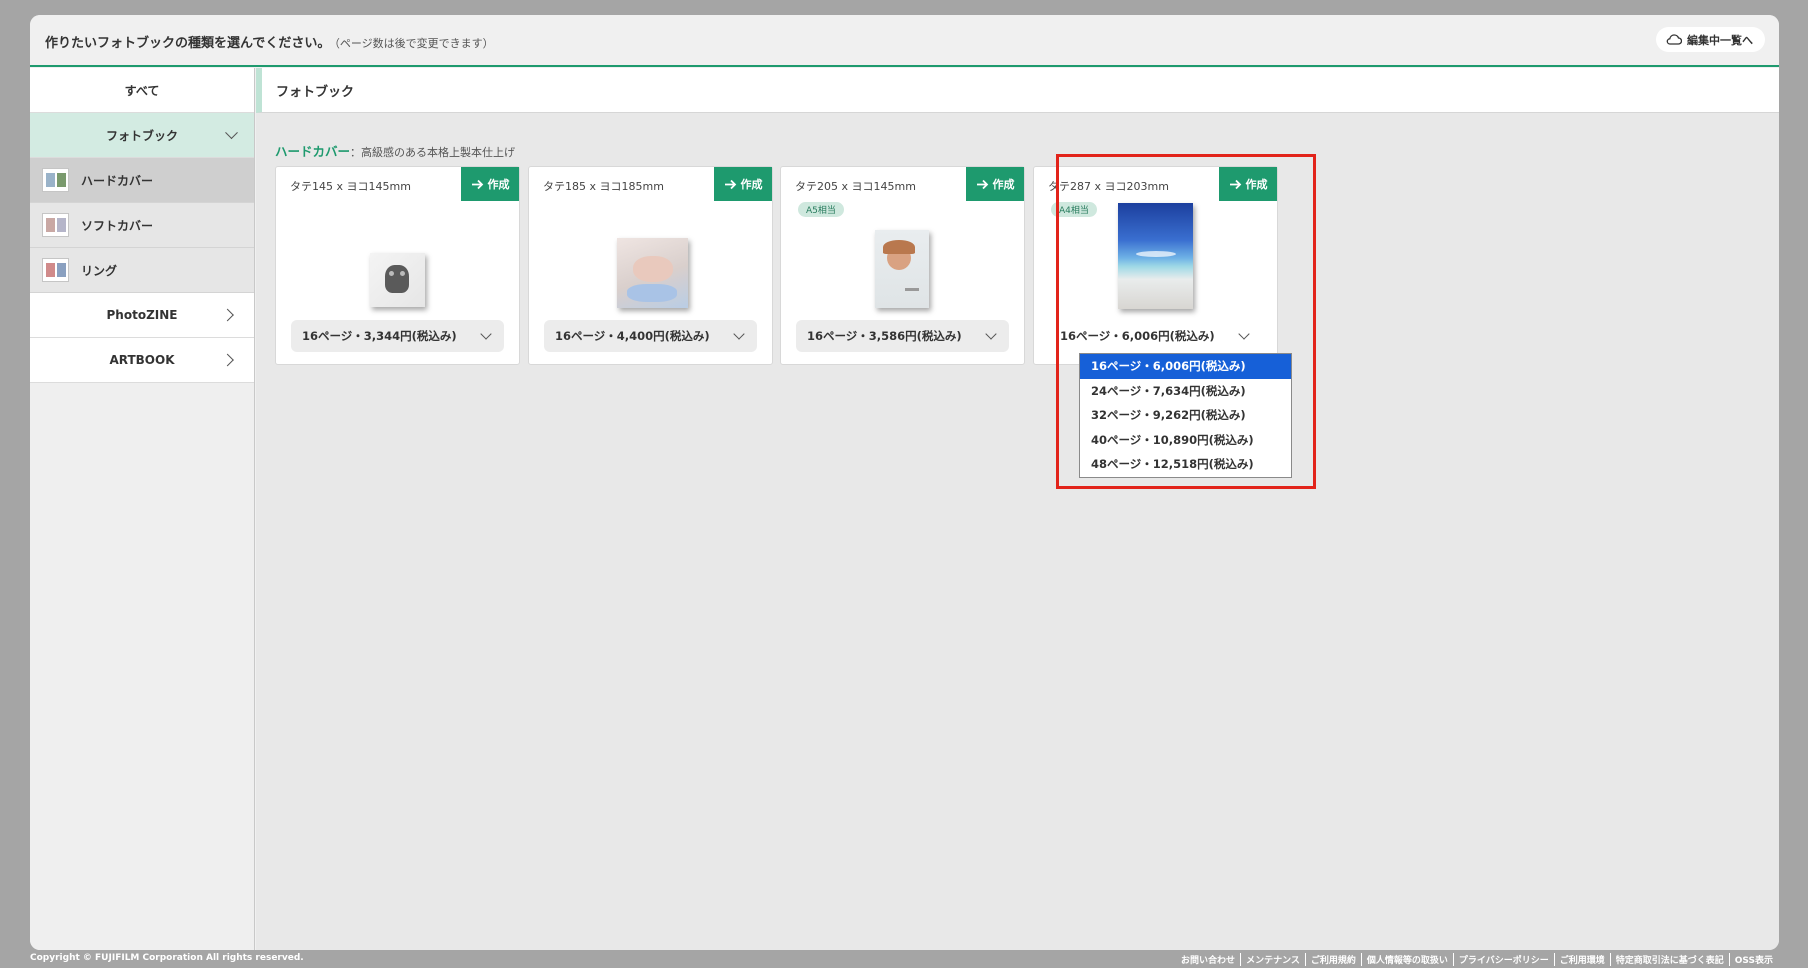 The height and width of the screenshot is (968, 1808). What do you see at coordinates (142, 270) in the screenshot?
I see `sidebar-subitem-ring: リング` at bounding box center [142, 270].